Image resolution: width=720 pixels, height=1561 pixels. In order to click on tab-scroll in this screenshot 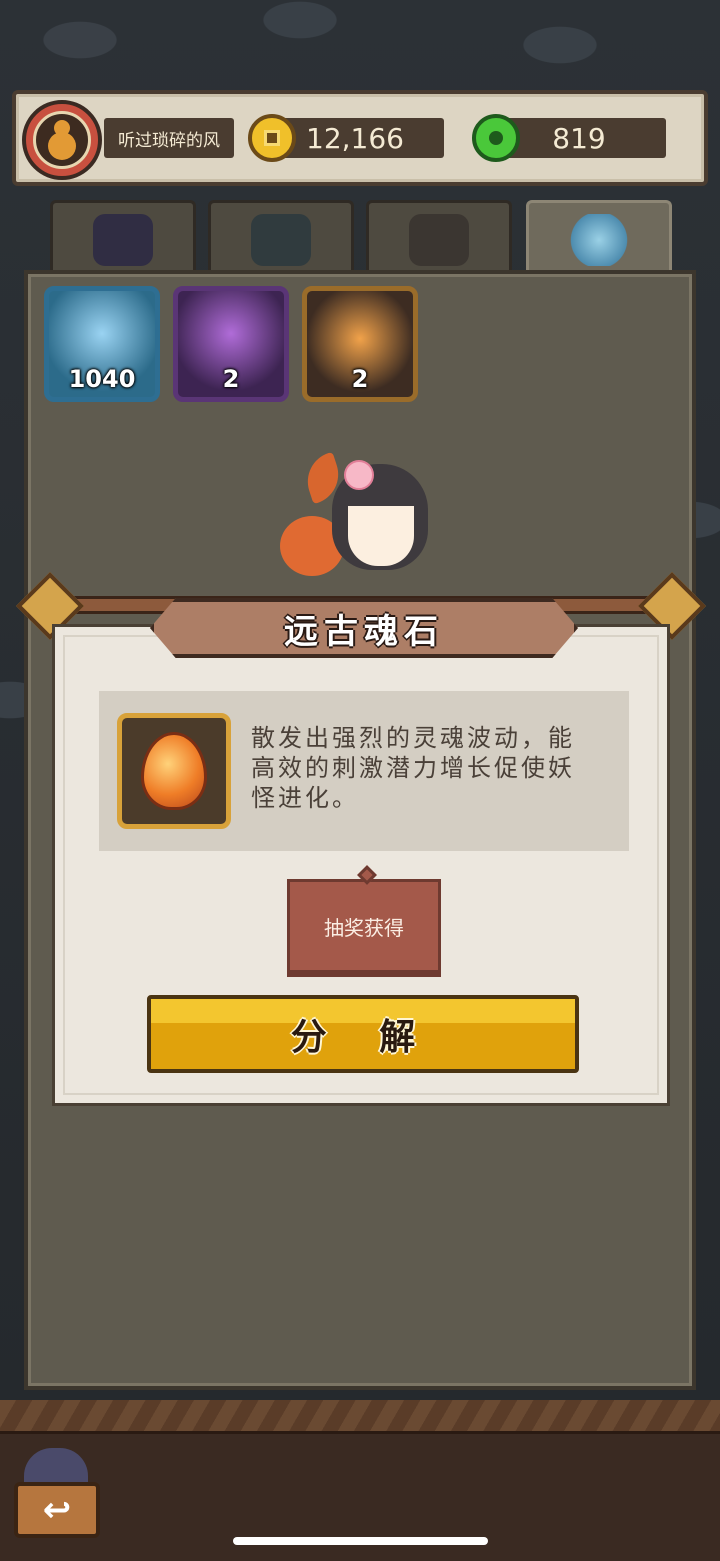, I will do `click(281, 238)`.